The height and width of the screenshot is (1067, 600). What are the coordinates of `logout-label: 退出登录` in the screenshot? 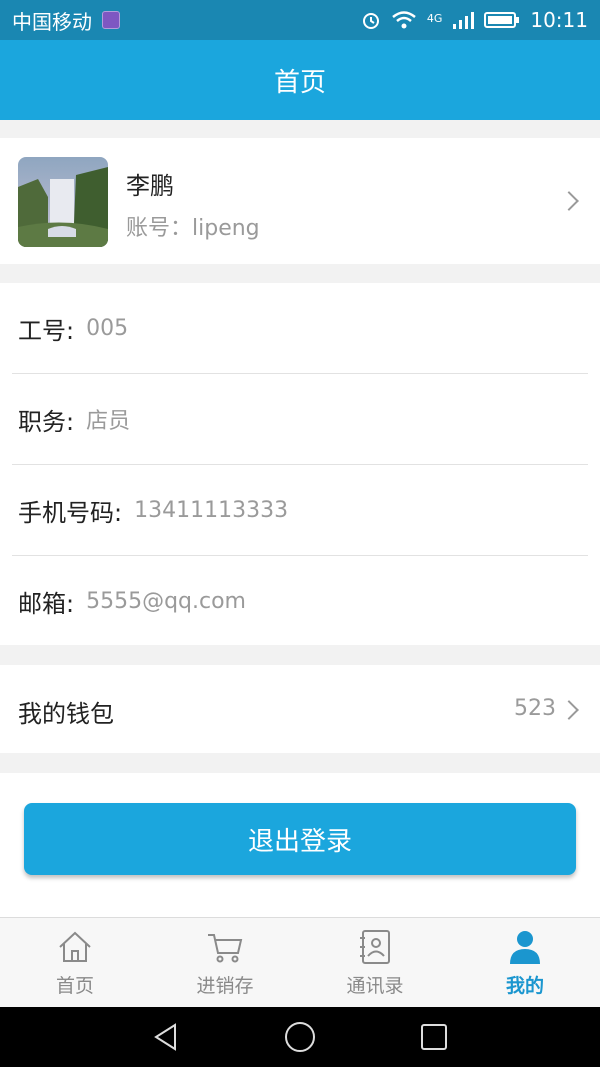 It's located at (299, 841).